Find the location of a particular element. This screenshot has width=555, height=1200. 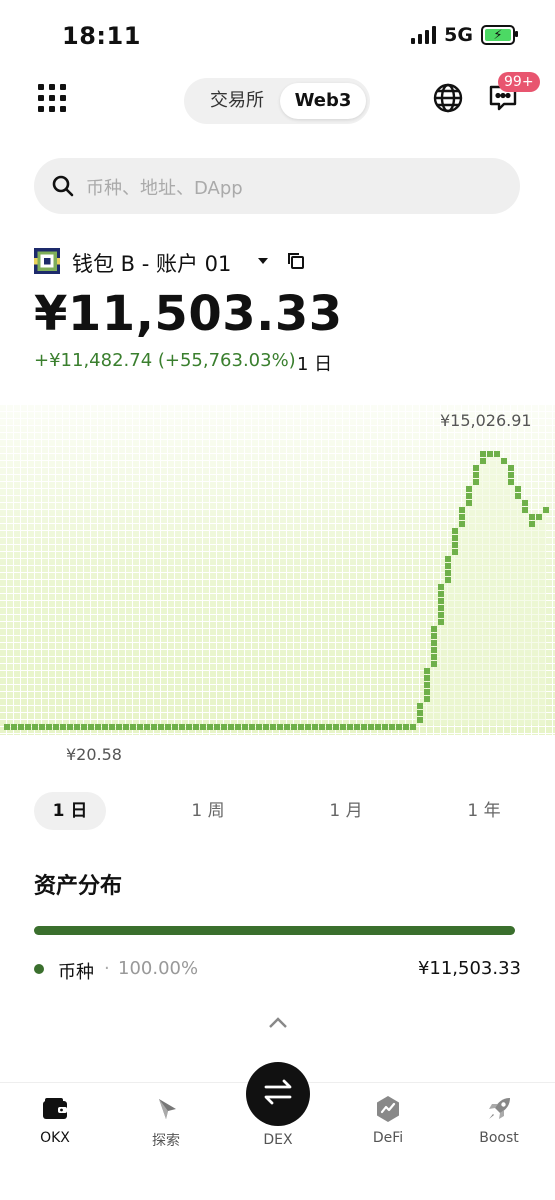

nav-defi: DeFi is located at coordinates (388, 1119).